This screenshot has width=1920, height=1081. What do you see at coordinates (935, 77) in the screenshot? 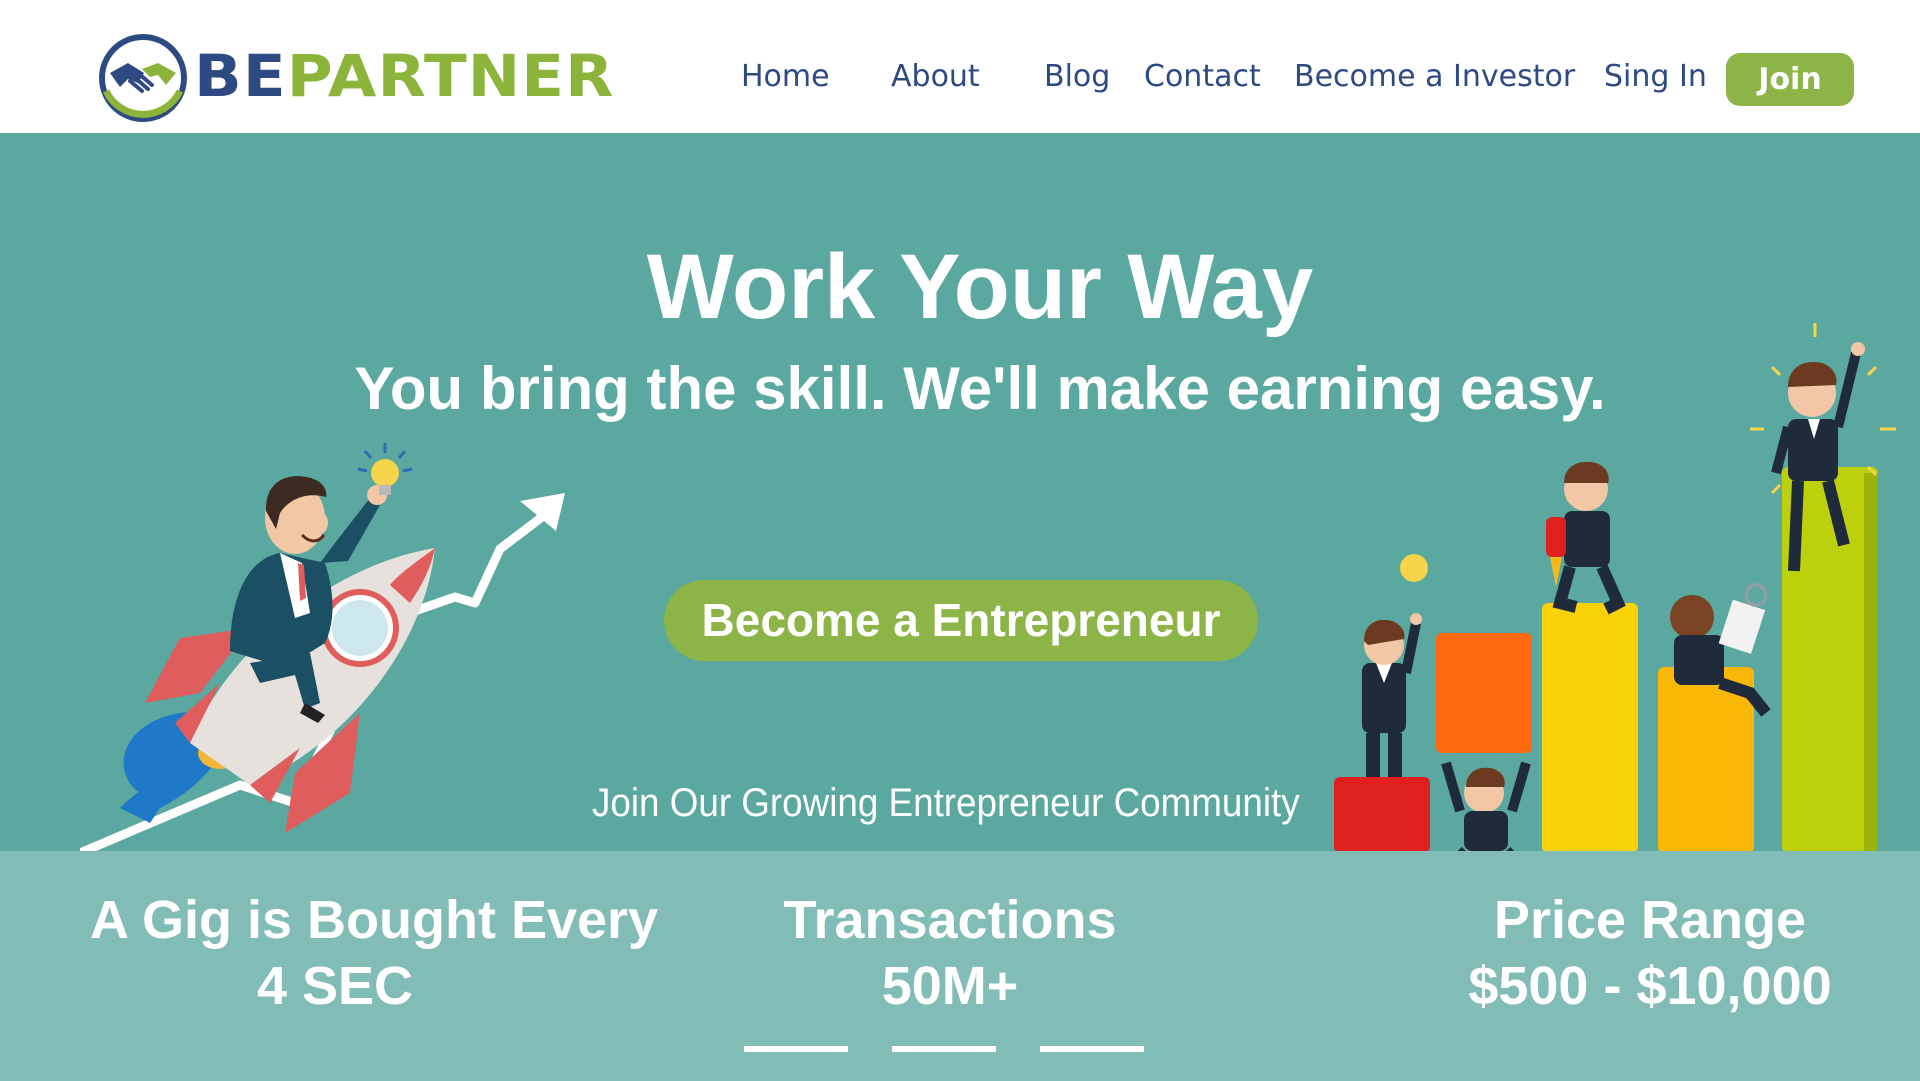
I see `nav-about: About` at bounding box center [935, 77].